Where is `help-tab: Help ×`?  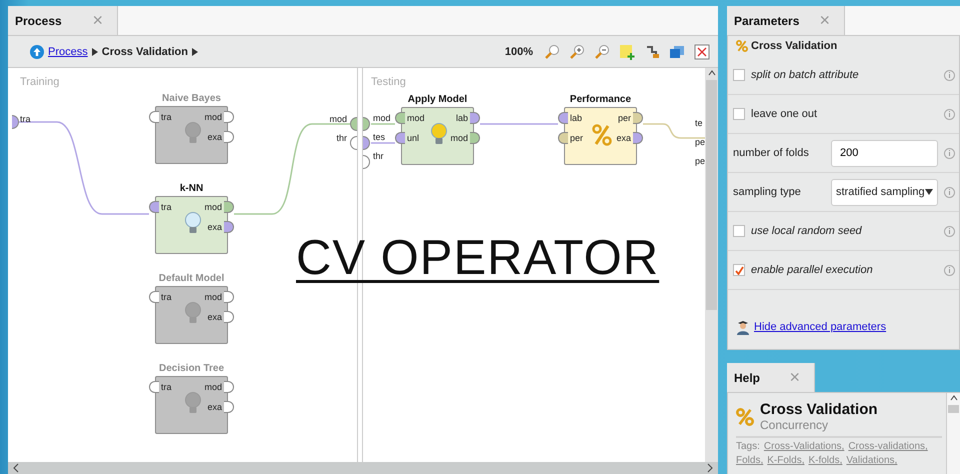
help-tab: Help × is located at coordinates (771, 377).